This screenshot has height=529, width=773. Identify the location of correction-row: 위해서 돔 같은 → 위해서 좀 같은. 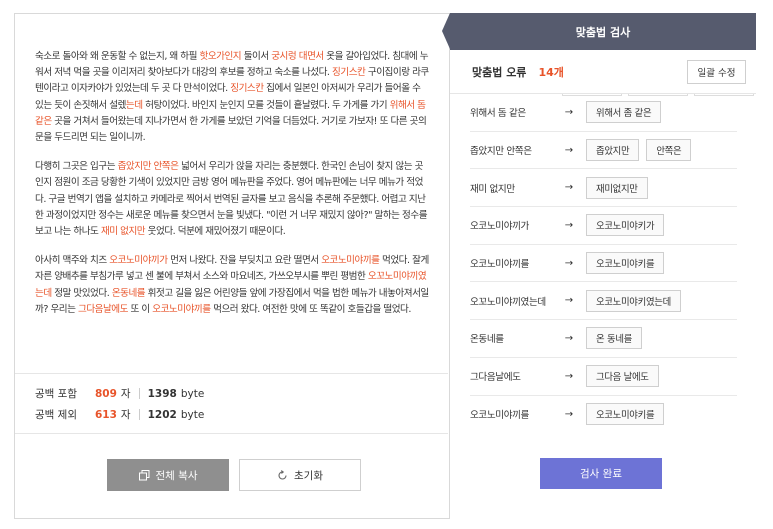
(603, 113).